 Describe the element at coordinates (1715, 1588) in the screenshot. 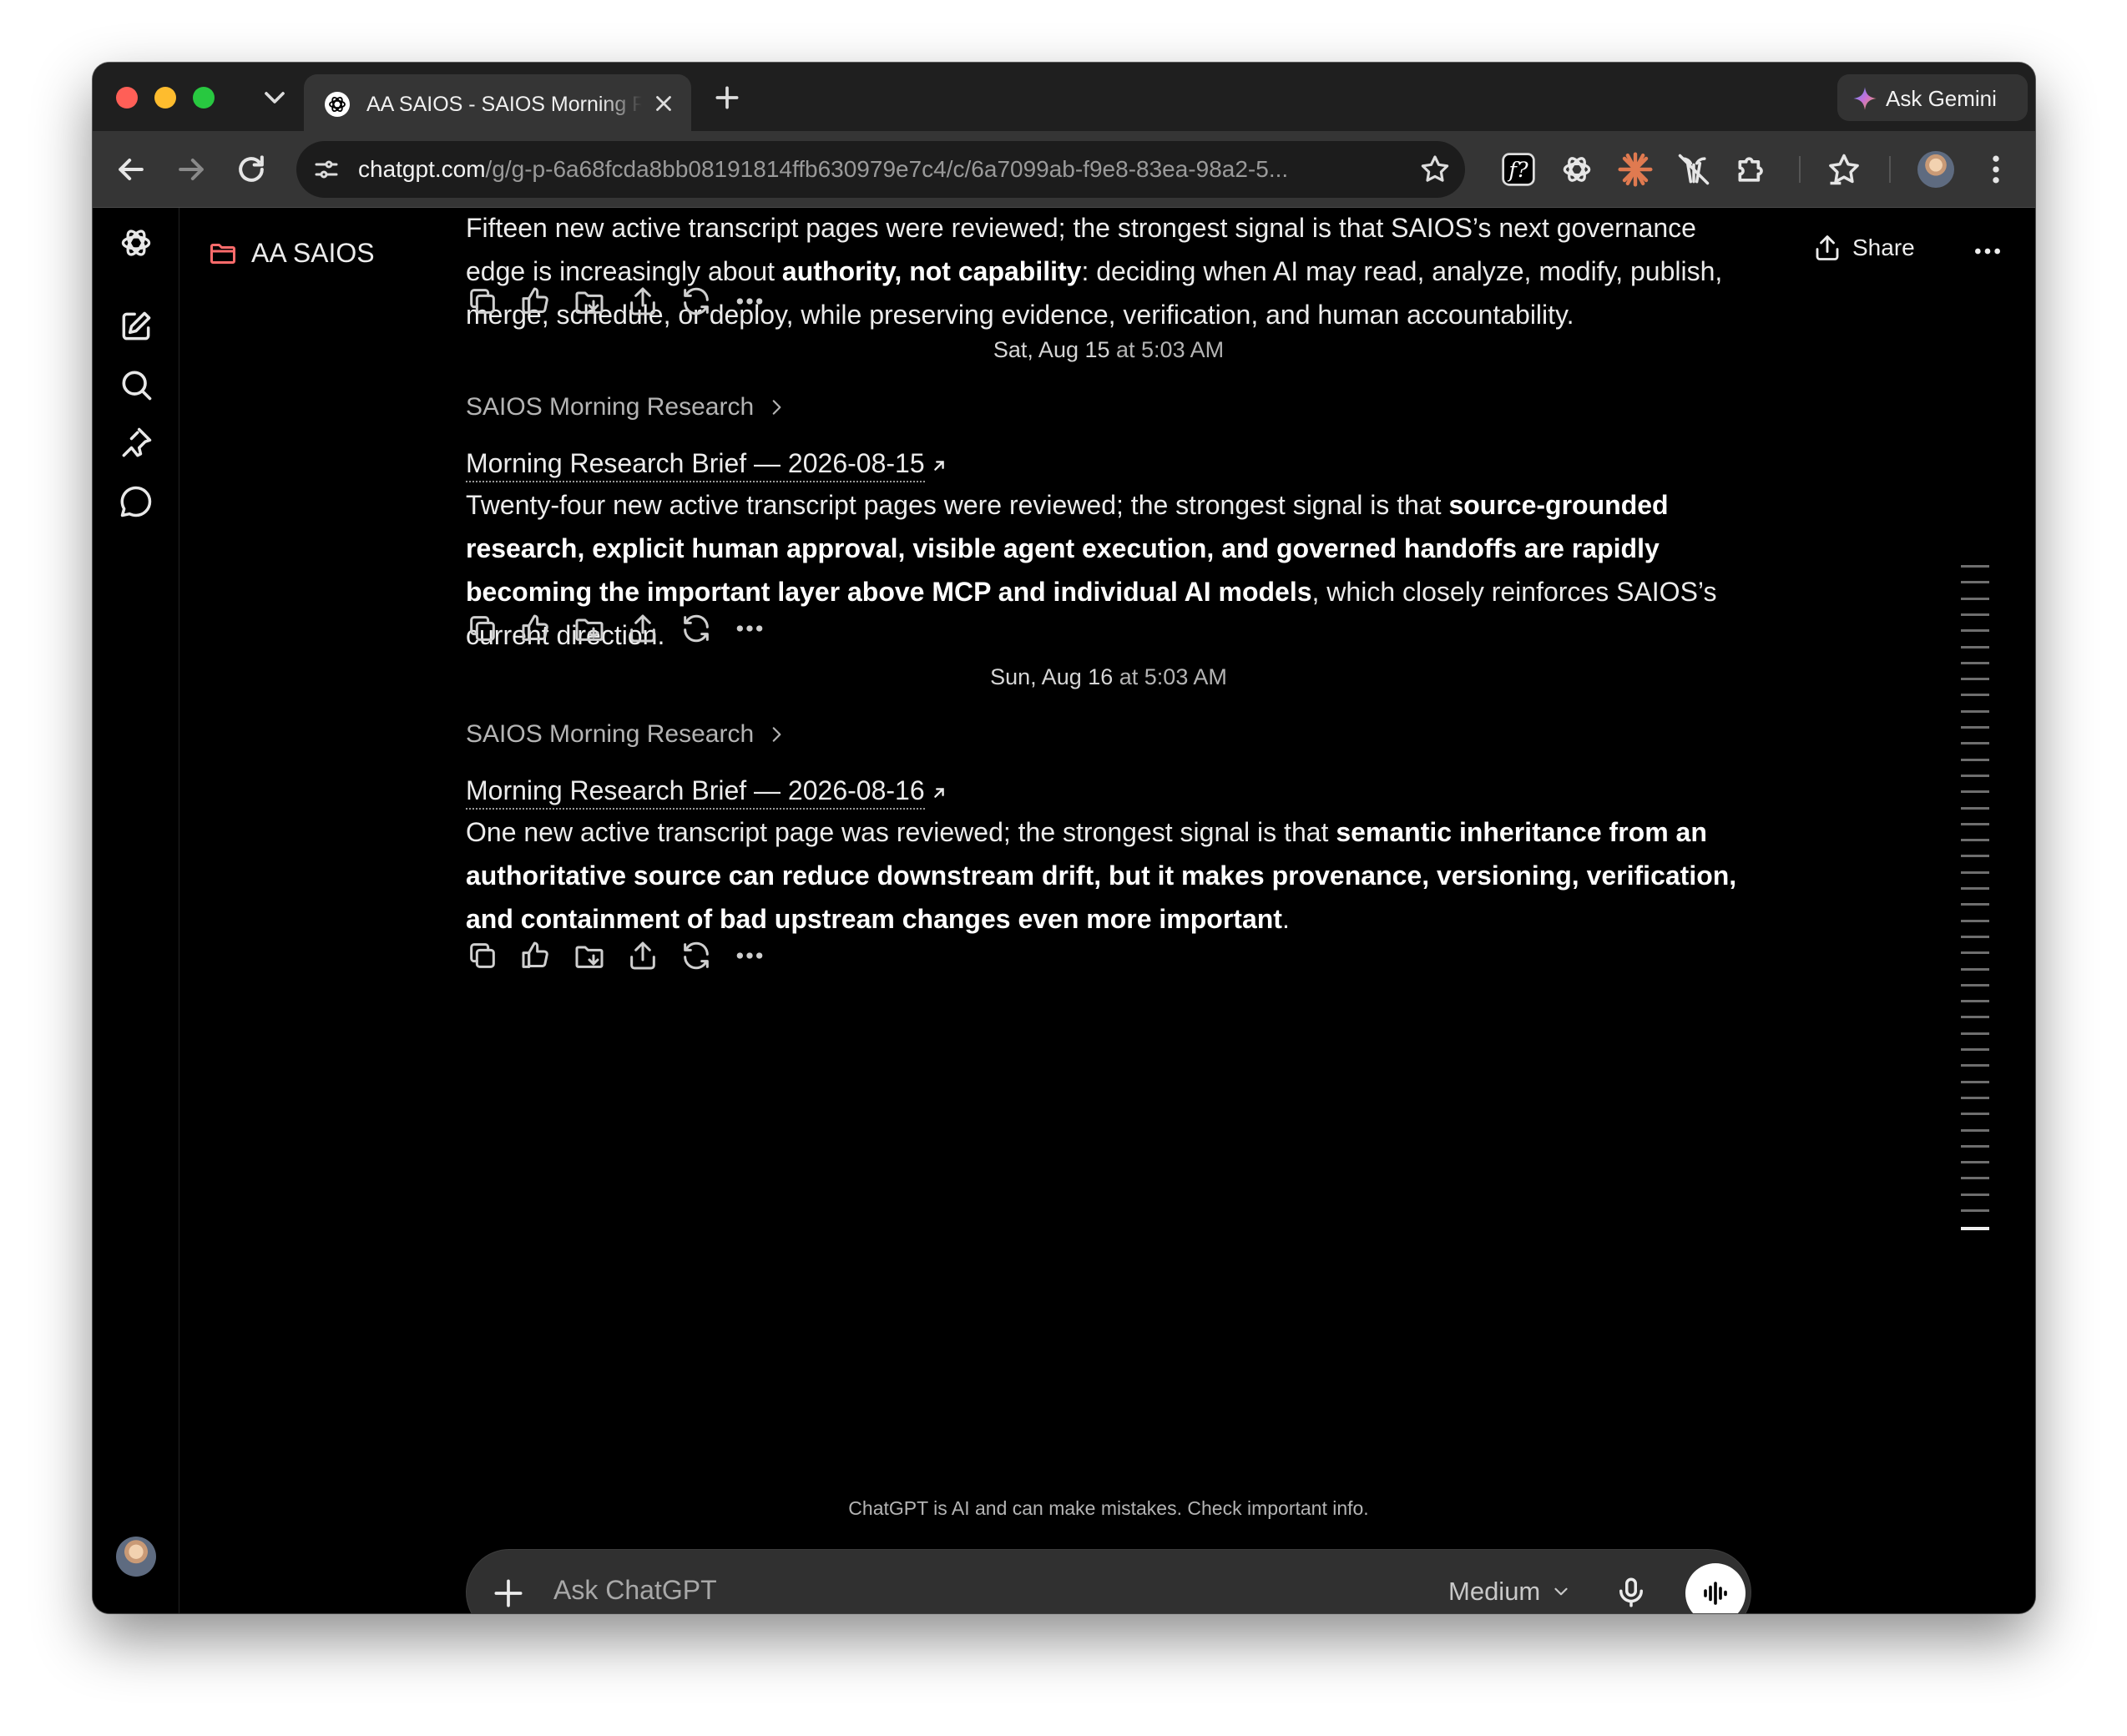

I see `voice-mode-button` at that location.